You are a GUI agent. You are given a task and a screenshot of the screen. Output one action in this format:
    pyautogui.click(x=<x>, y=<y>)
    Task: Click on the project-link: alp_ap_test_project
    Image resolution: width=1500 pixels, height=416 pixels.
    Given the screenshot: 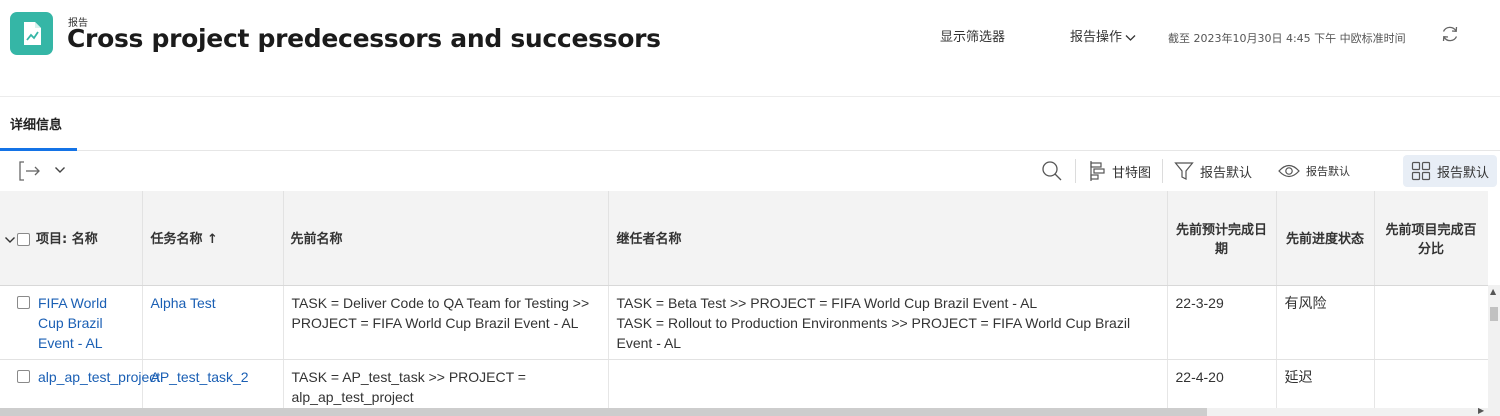 What is the action you would take?
    pyautogui.click(x=99, y=377)
    